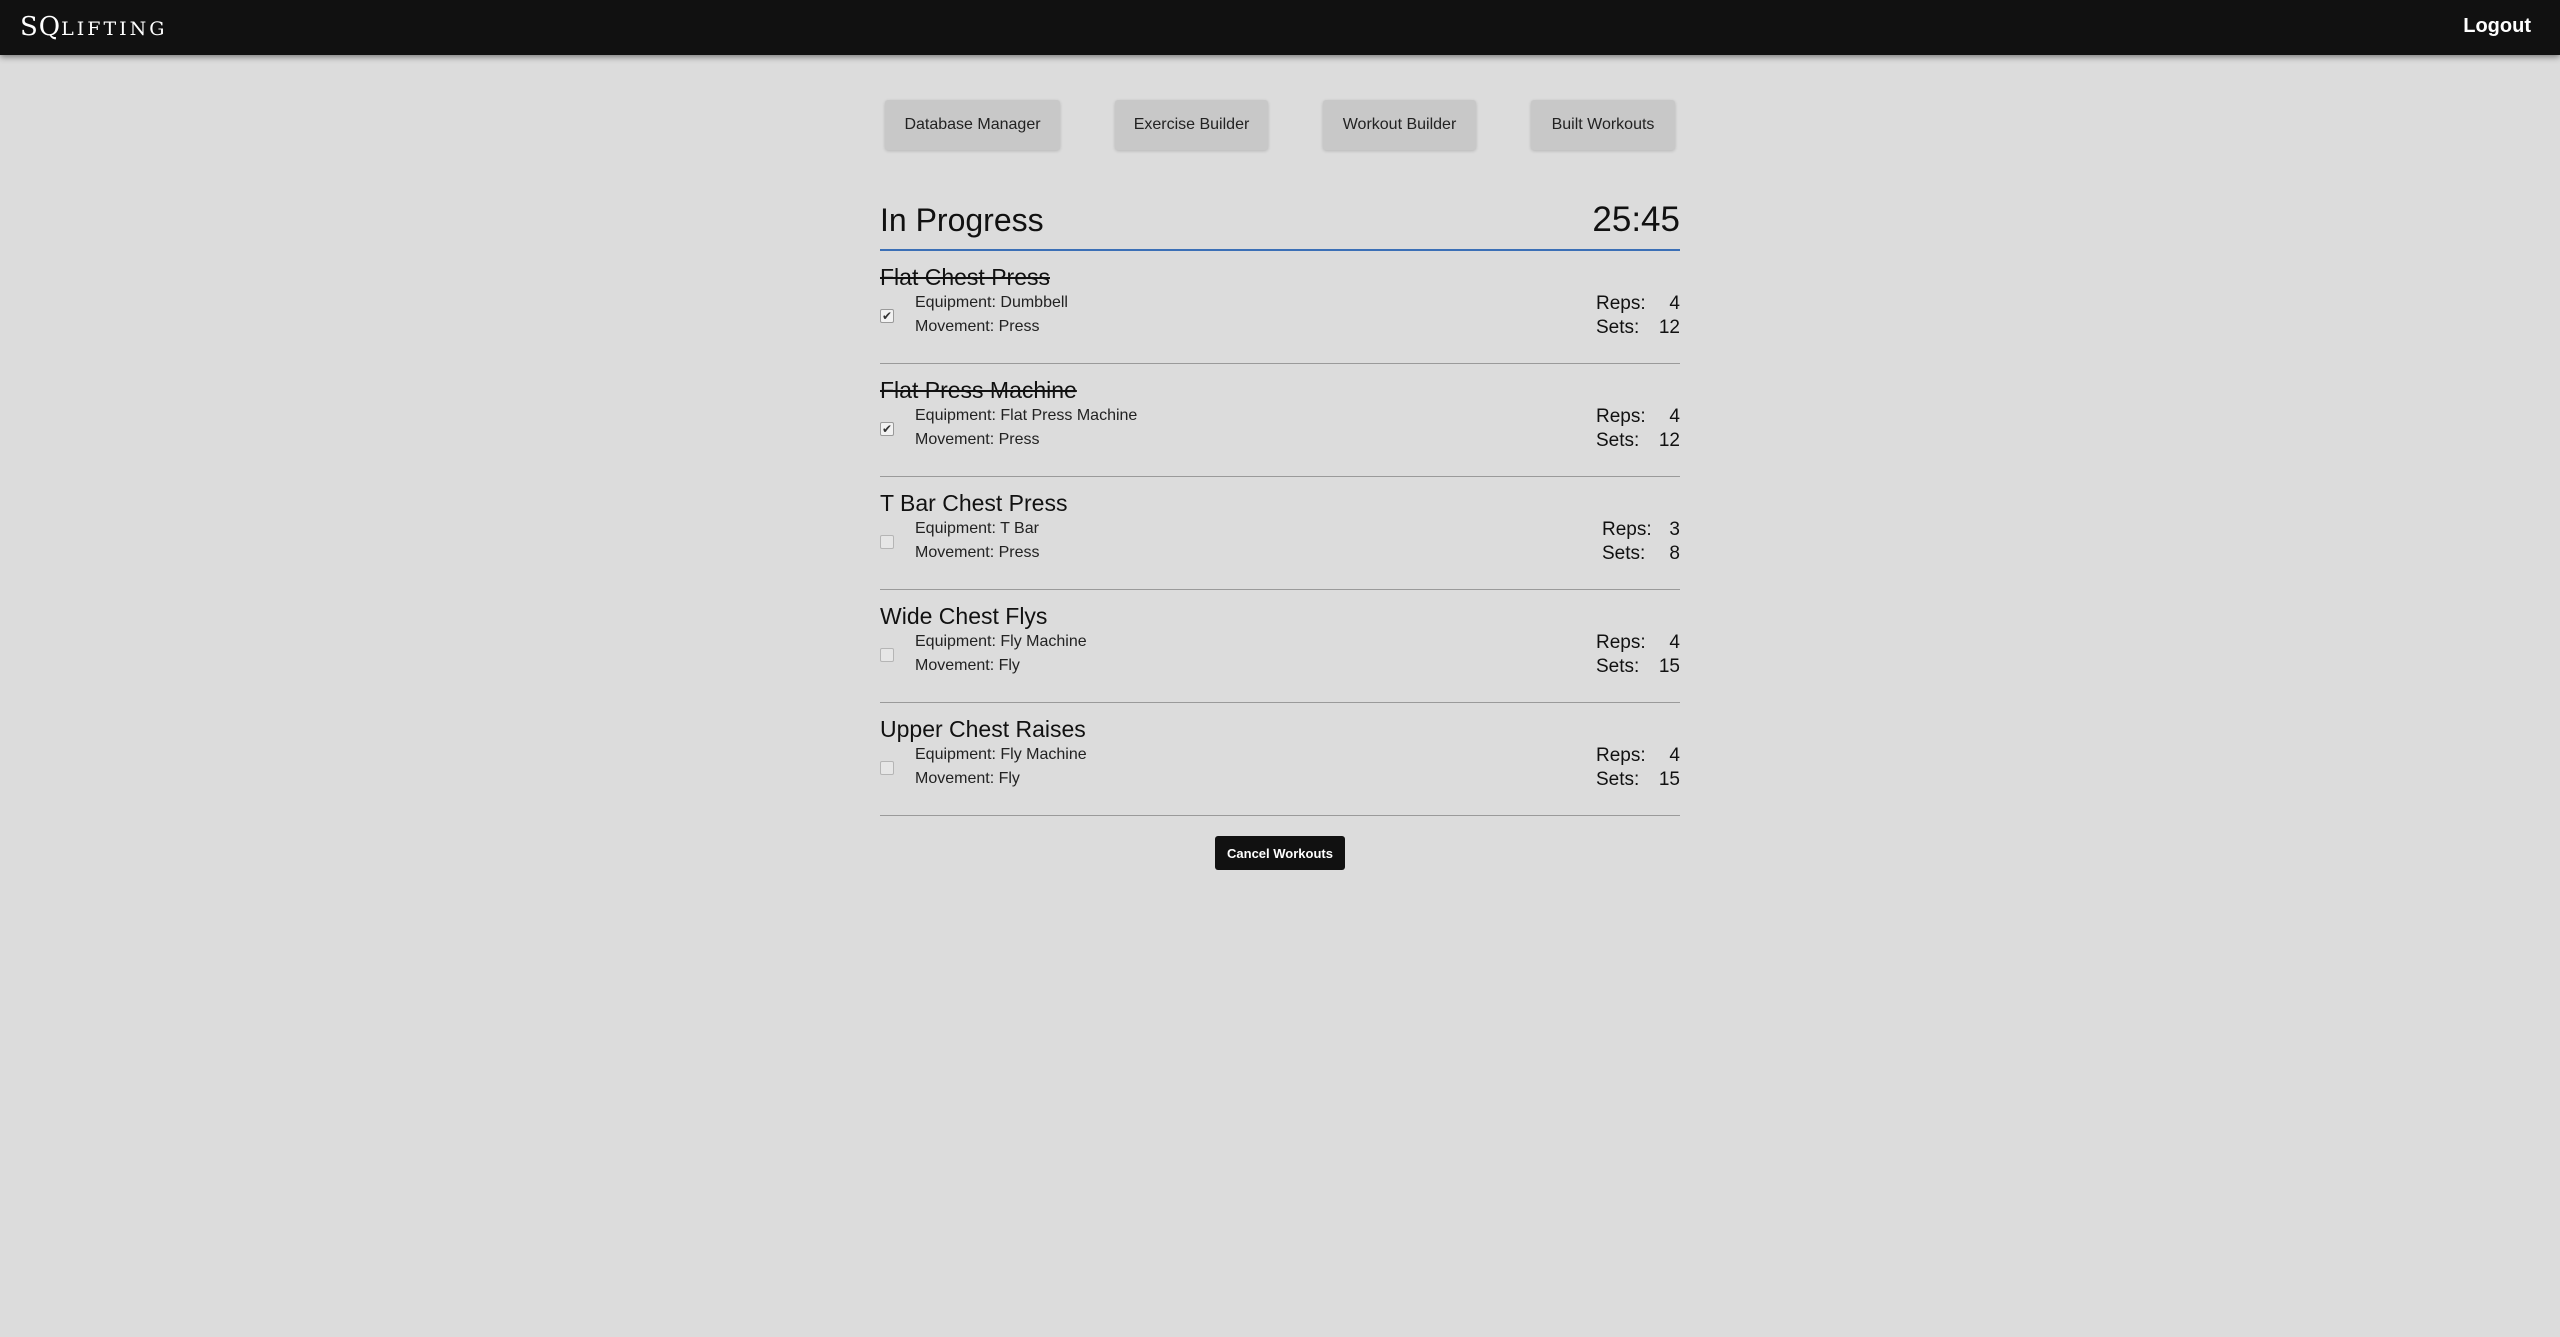 The image size is (2560, 1337). What do you see at coordinates (972, 125) in the screenshot?
I see `database-manager-button: Database Manager` at bounding box center [972, 125].